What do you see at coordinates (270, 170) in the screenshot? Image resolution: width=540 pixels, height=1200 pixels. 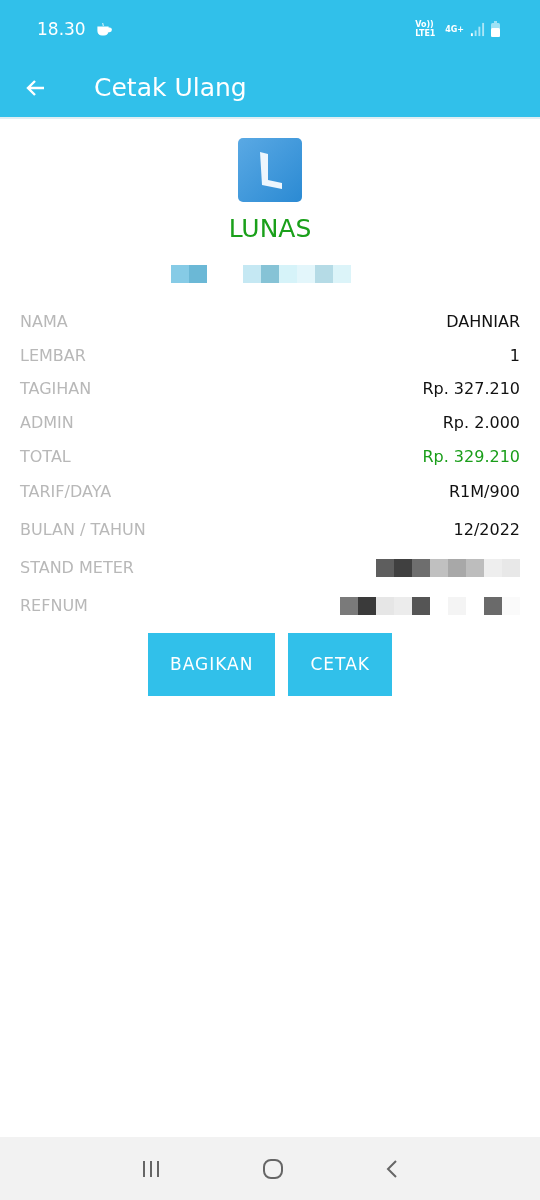 I see `app-logo-icon` at bounding box center [270, 170].